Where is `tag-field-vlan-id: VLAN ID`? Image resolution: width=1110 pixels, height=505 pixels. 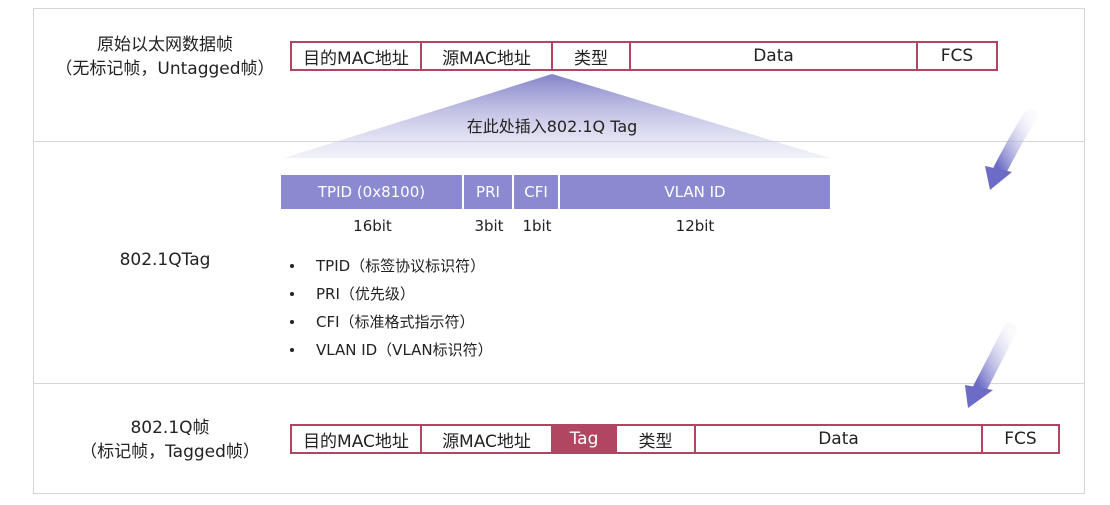 tag-field-vlan-id: VLAN ID is located at coordinates (695, 192).